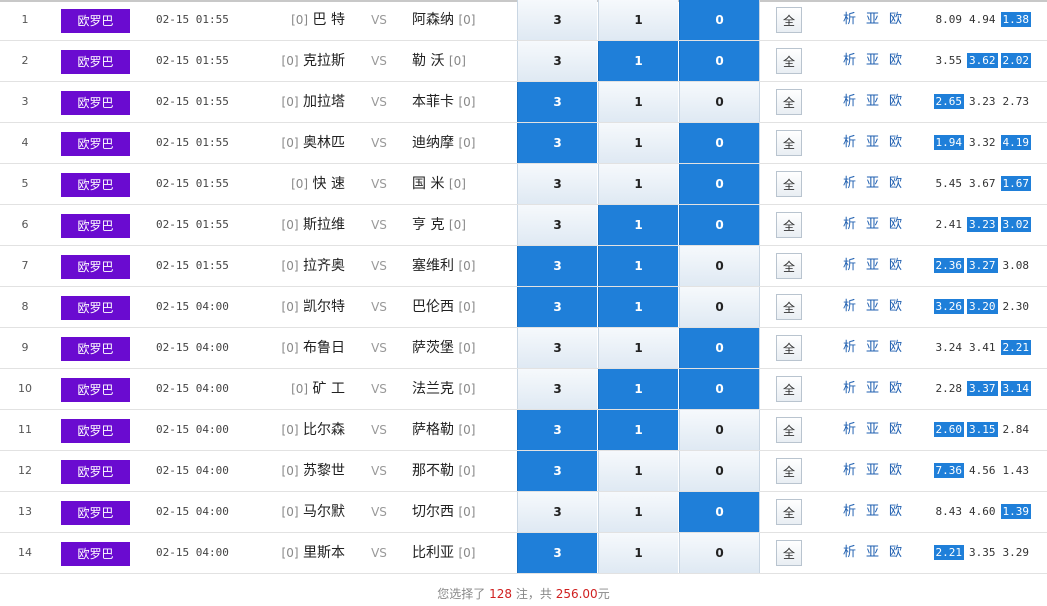 The height and width of the screenshot is (606, 1047). What do you see at coordinates (948, 470) in the screenshot?
I see `odds-value: 7.36` at bounding box center [948, 470].